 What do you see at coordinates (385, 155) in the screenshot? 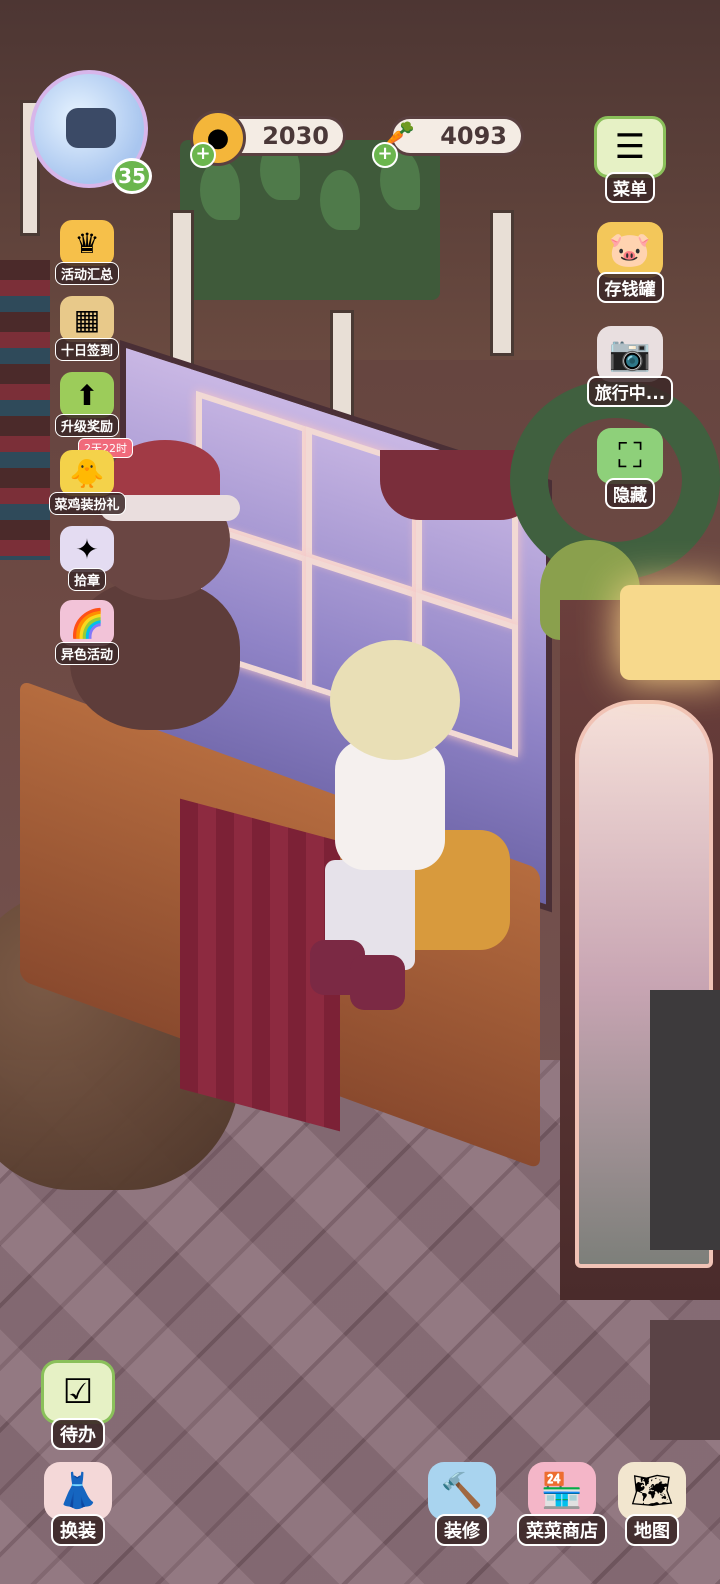
I see `add-carrots-button: +` at bounding box center [385, 155].